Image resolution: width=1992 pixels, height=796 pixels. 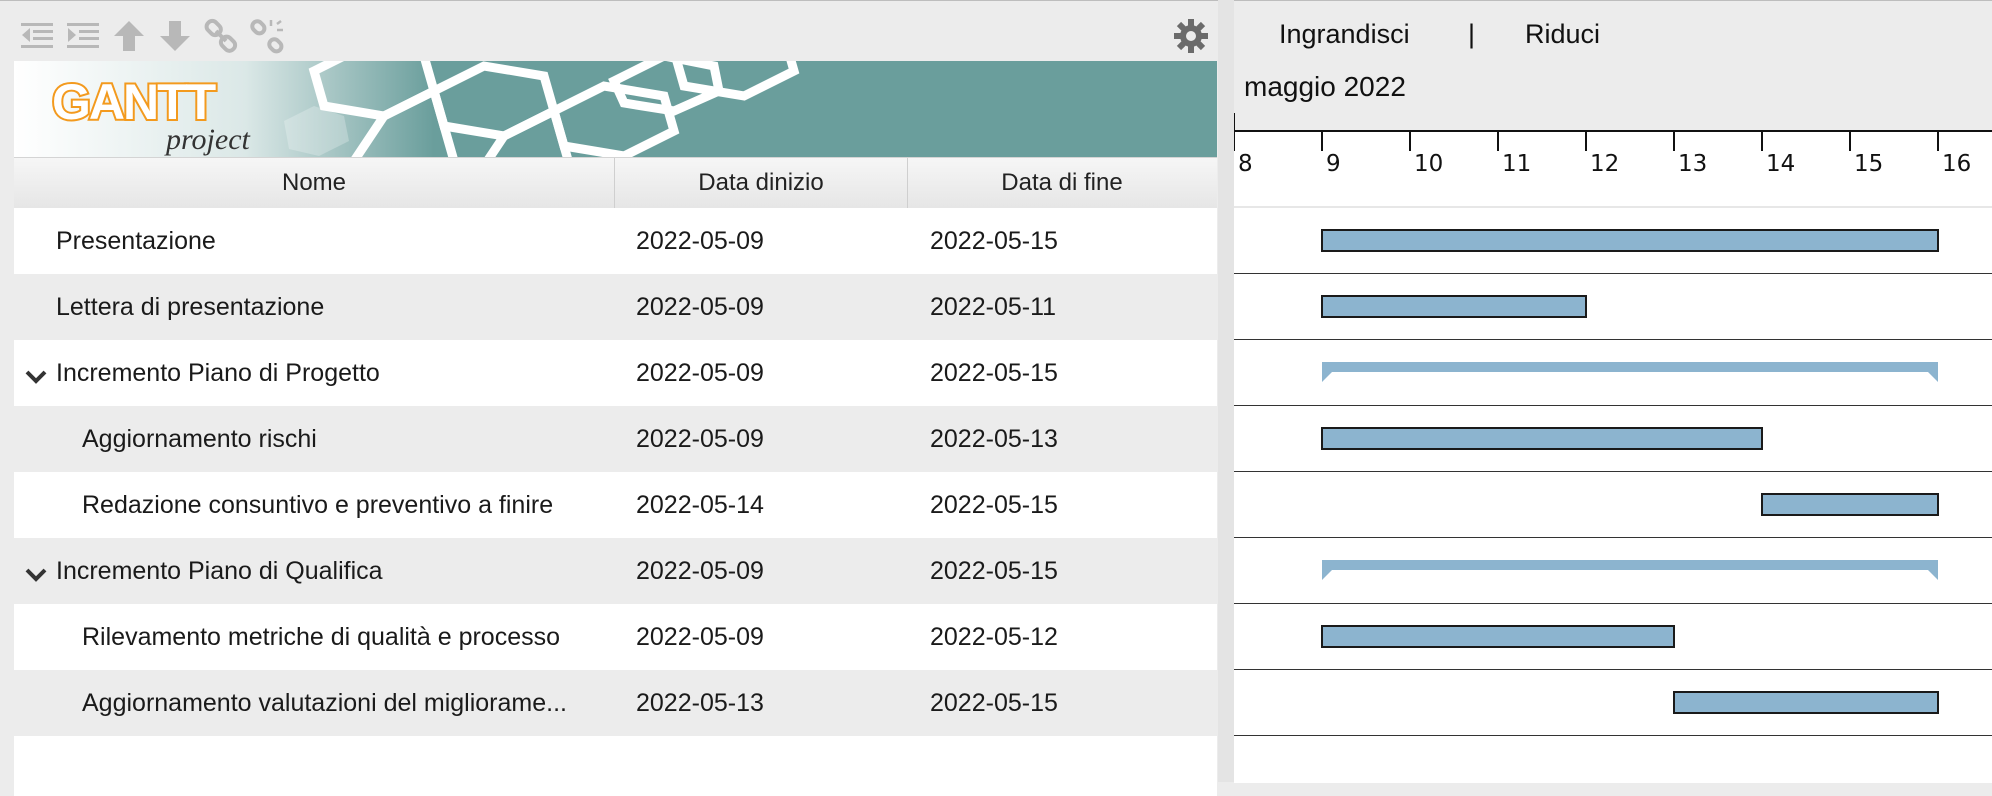 I want to click on day-label: 14, so click(x=1780, y=164).